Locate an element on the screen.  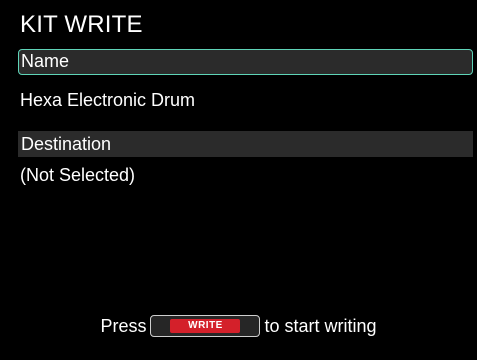
kit-name-value: Hexa Electronic Drum is located at coordinates (108, 100).